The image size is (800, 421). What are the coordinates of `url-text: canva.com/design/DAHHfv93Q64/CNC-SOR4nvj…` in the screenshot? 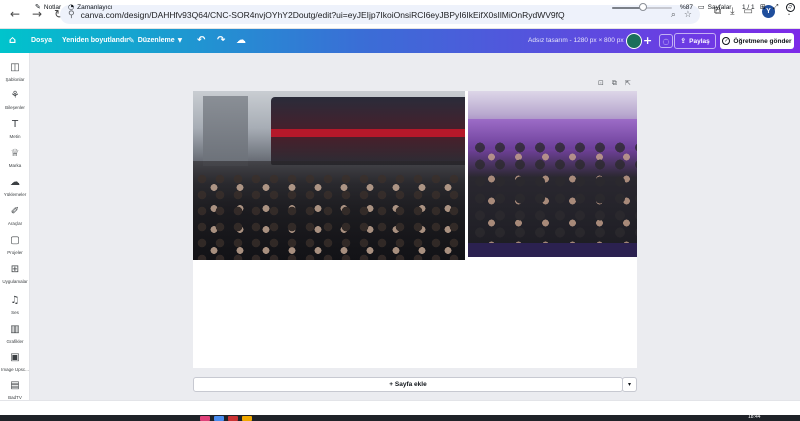 It's located at (372, 15).